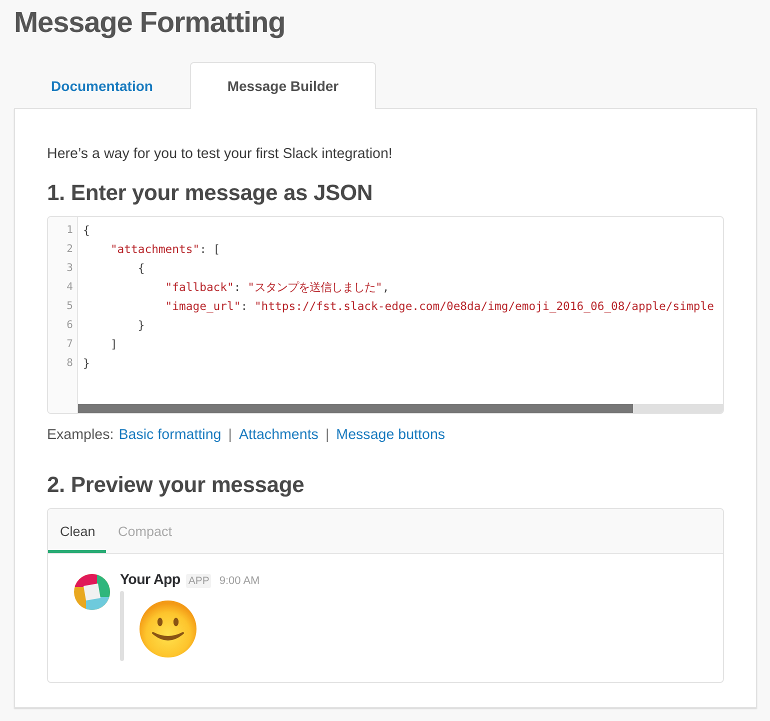 This screenshot has height=721, width=770. I want to click on line-number: 2, so click(69, 249).